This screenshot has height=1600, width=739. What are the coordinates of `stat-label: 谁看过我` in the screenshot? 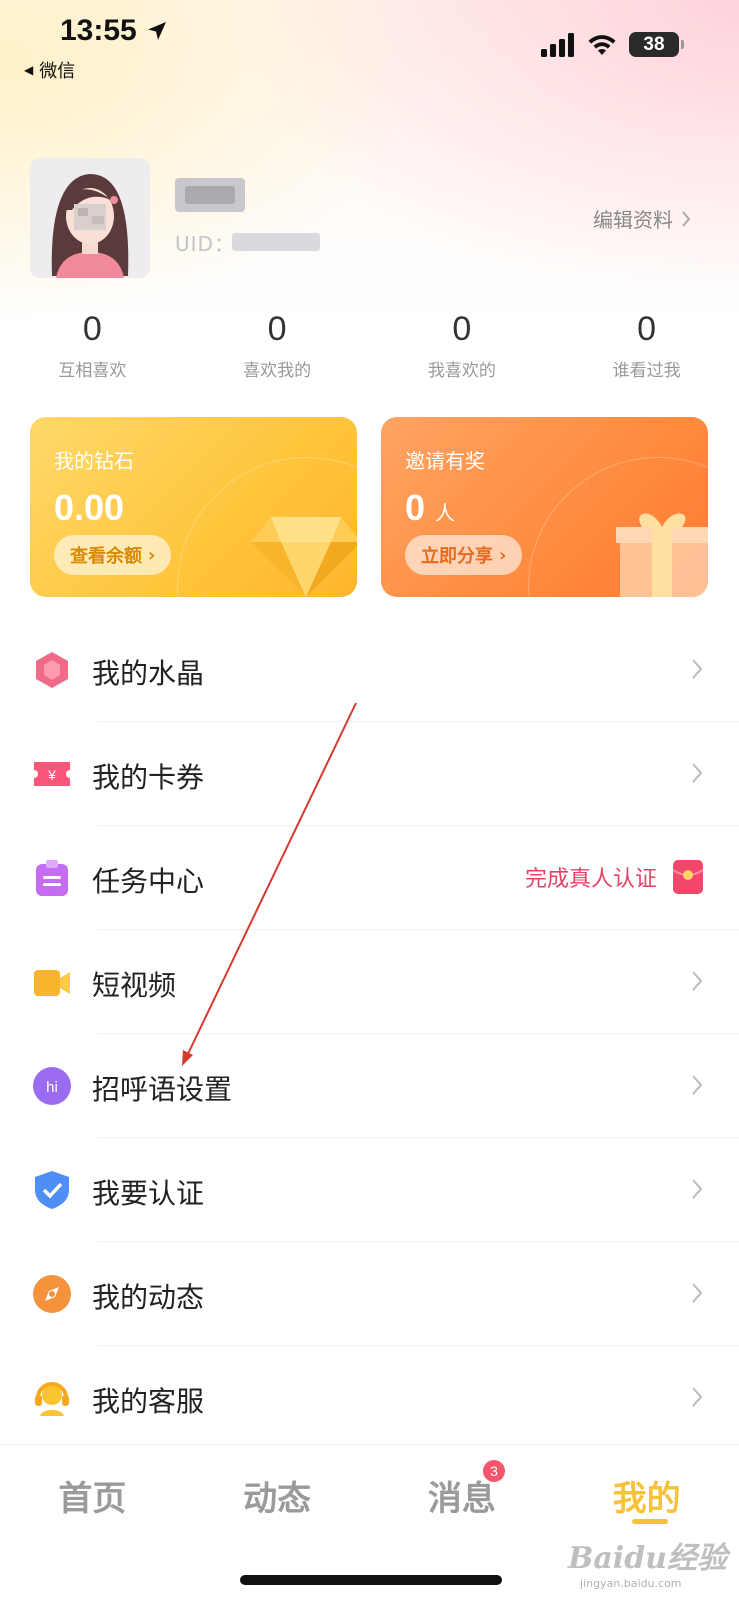 It's located at (646, 371).